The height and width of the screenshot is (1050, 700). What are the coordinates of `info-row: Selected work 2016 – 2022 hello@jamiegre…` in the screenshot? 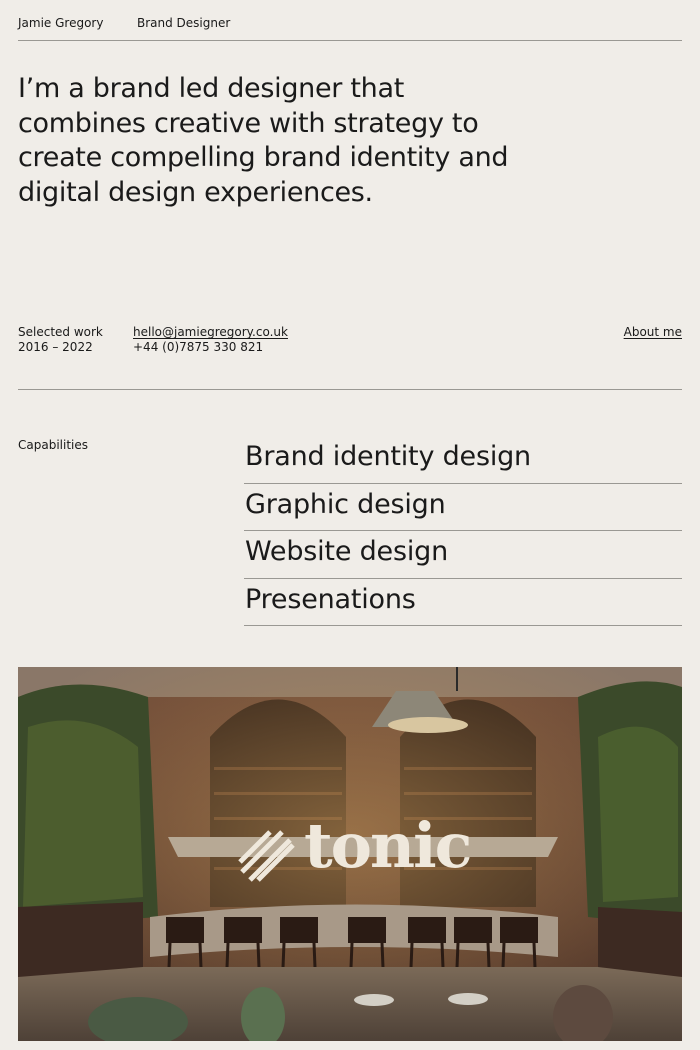 It's located at (350, 357).